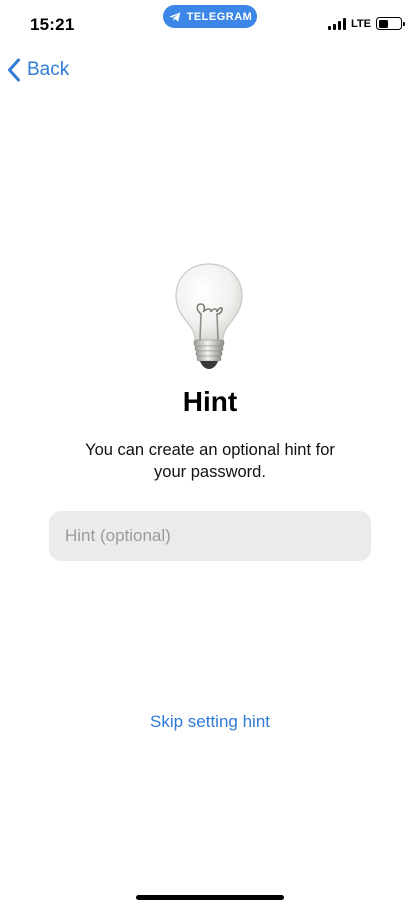 This screenshot has width=420, height=909. Describe the element at coordinates (210, 722) in the screenshot. I see `skip-setting-hint-link: Skip setting hint` at that location.